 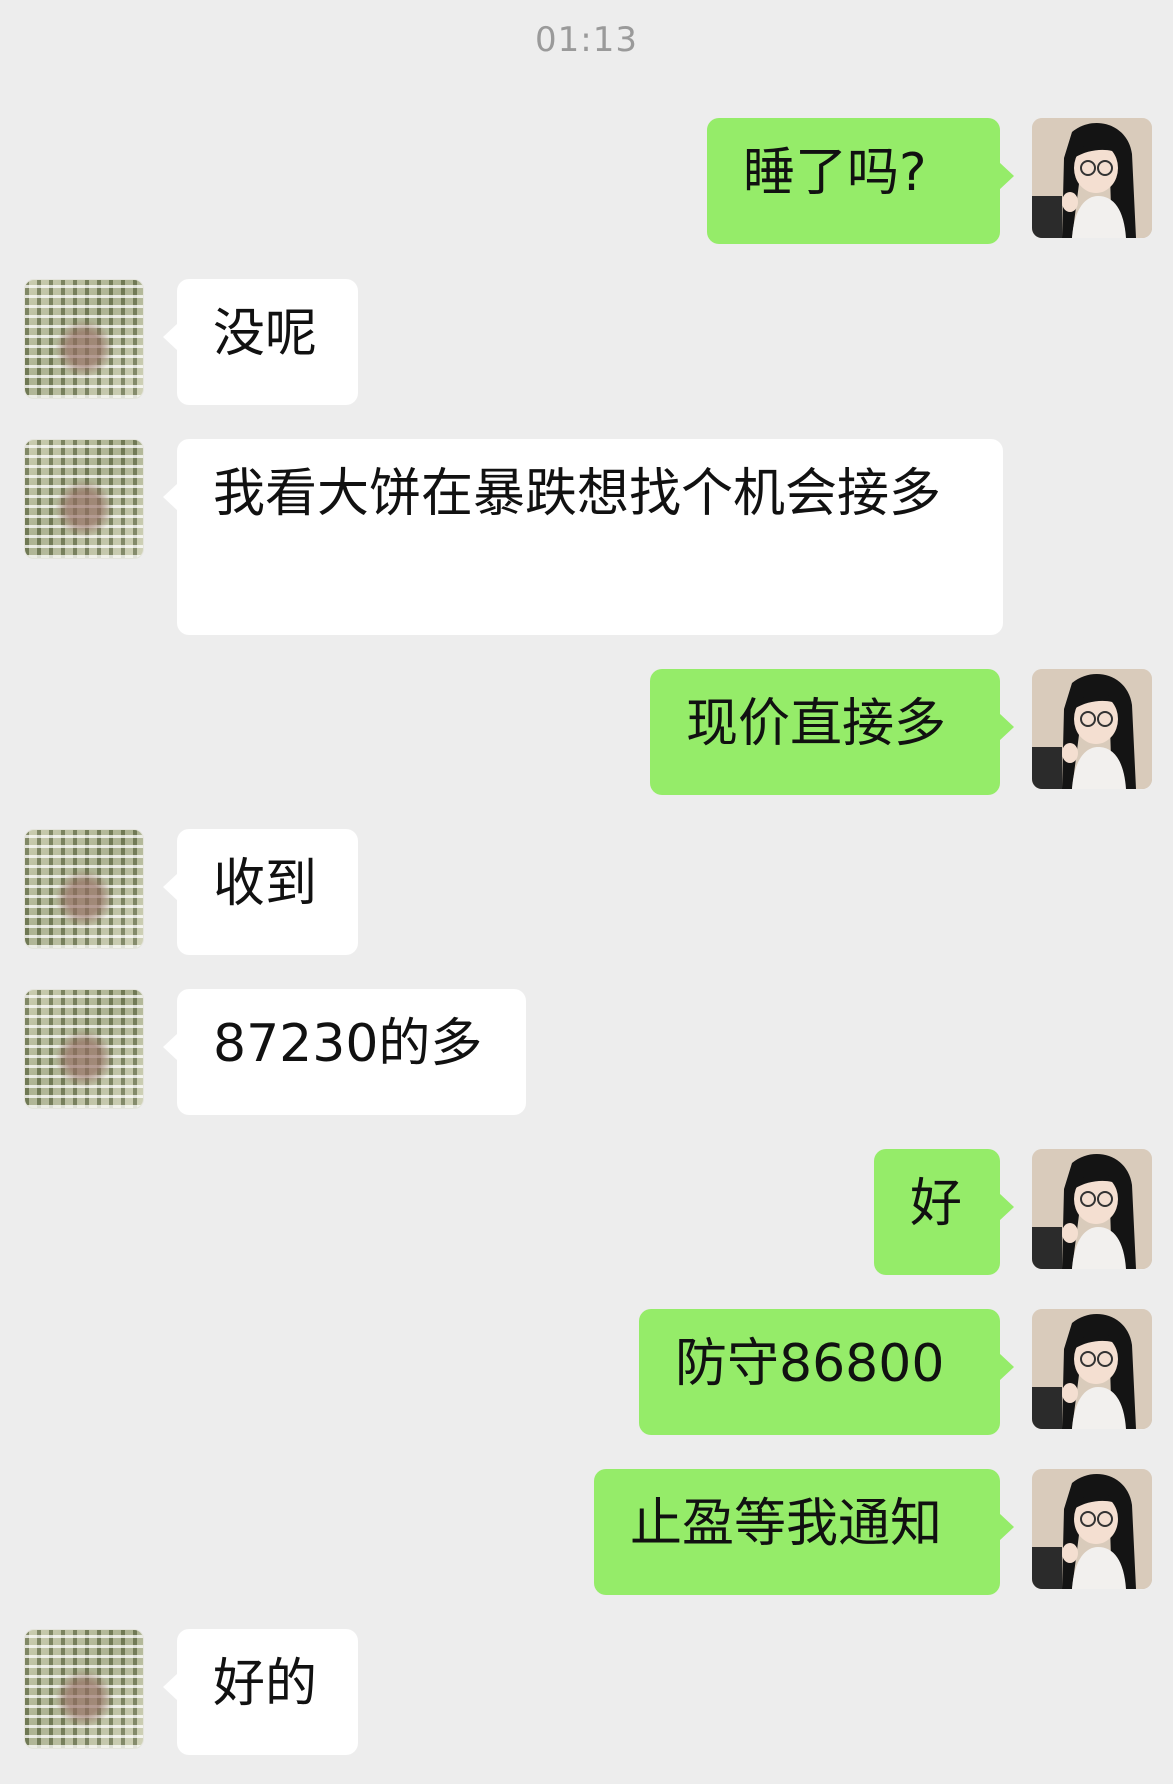 What do you see at coordinates (344, 1052) in the screenshot?
I see `message-bubble-incoming: 87230的多` at bounding box center [344, 1052].